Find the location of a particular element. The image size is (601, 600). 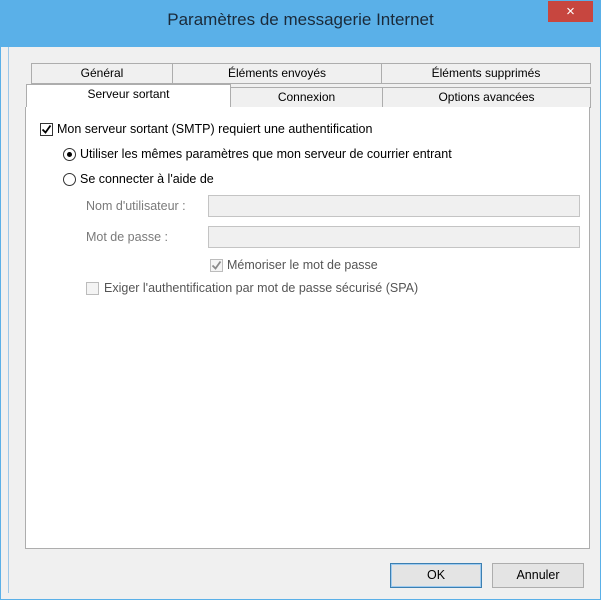

remember-password-checkbox is located at coordinates (216, 265).